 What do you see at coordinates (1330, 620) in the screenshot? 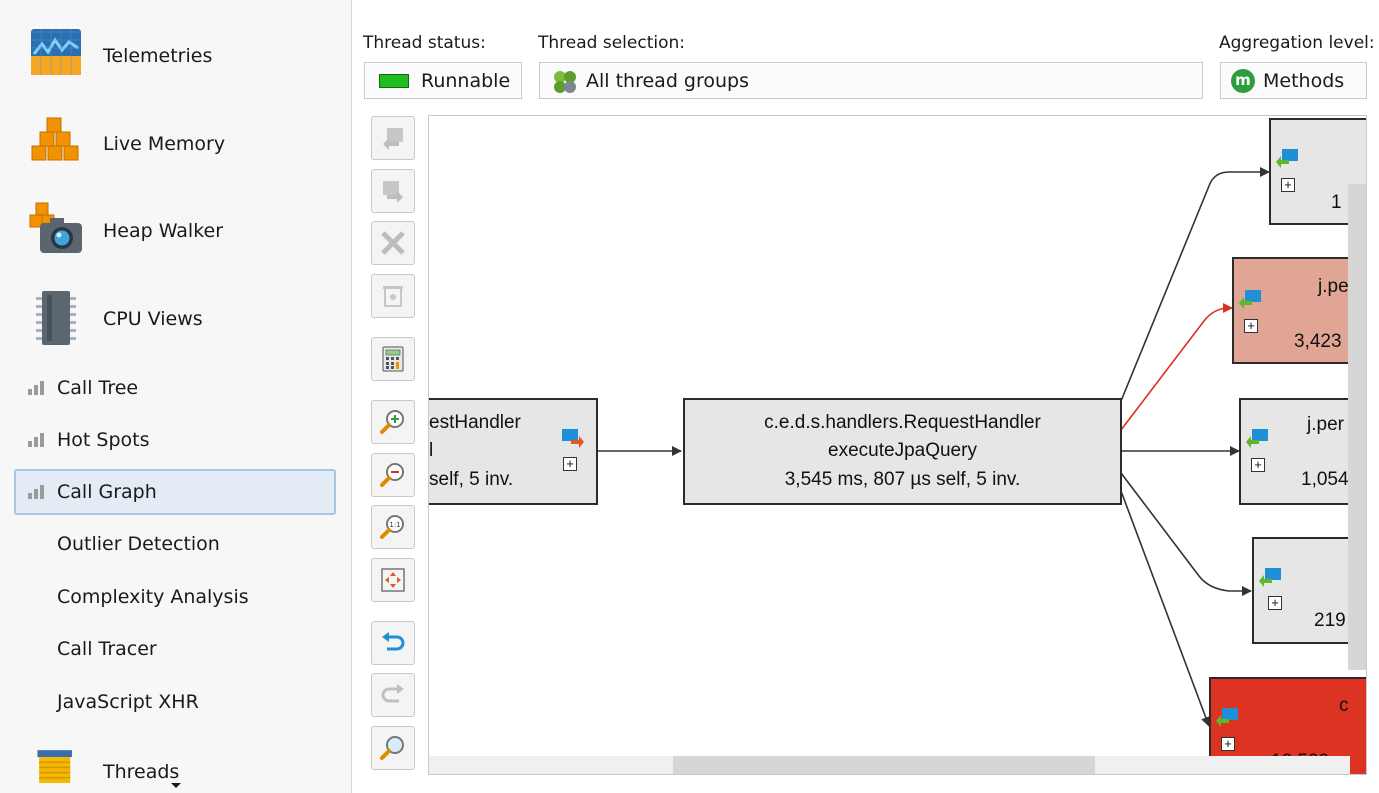
I see `node-timing: 219` at bounding box center [1330, 620].